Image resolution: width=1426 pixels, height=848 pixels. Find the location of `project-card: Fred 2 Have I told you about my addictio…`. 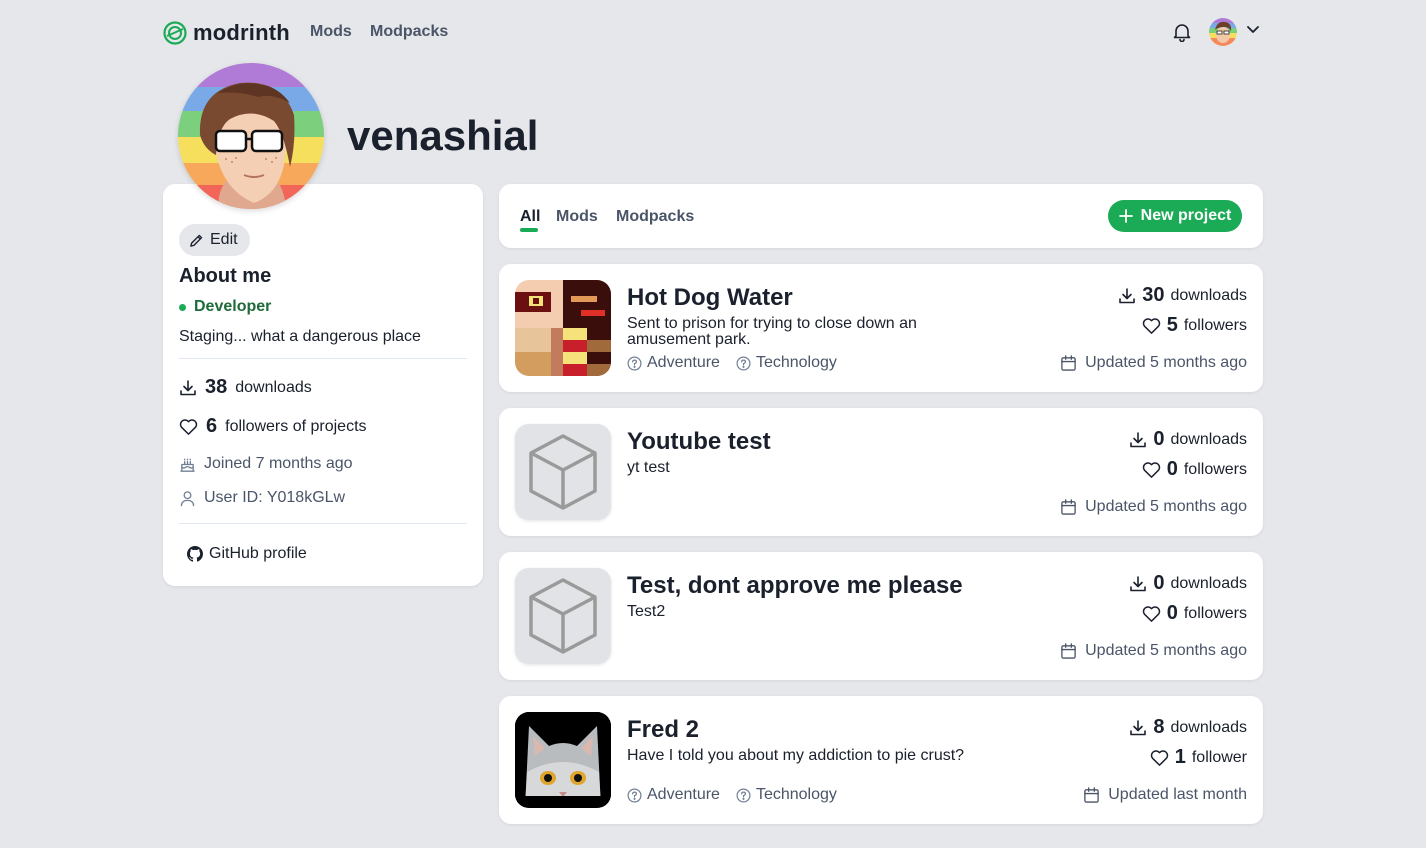

project-card: Fred 2 Have I told you about my addictio… is located at coordinates (881, 760).